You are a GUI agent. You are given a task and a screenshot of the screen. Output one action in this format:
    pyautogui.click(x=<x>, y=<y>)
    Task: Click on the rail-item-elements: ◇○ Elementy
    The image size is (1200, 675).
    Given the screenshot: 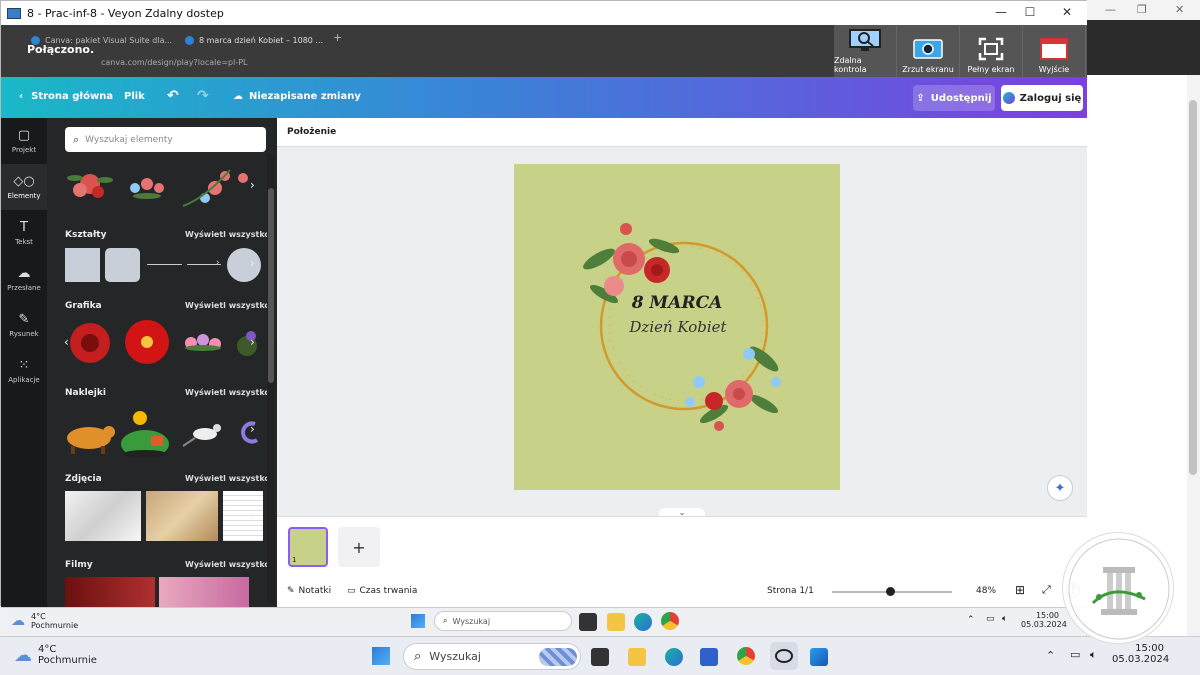 What is the action you would take?
    pyautogui.click(x=24, y=187)
    